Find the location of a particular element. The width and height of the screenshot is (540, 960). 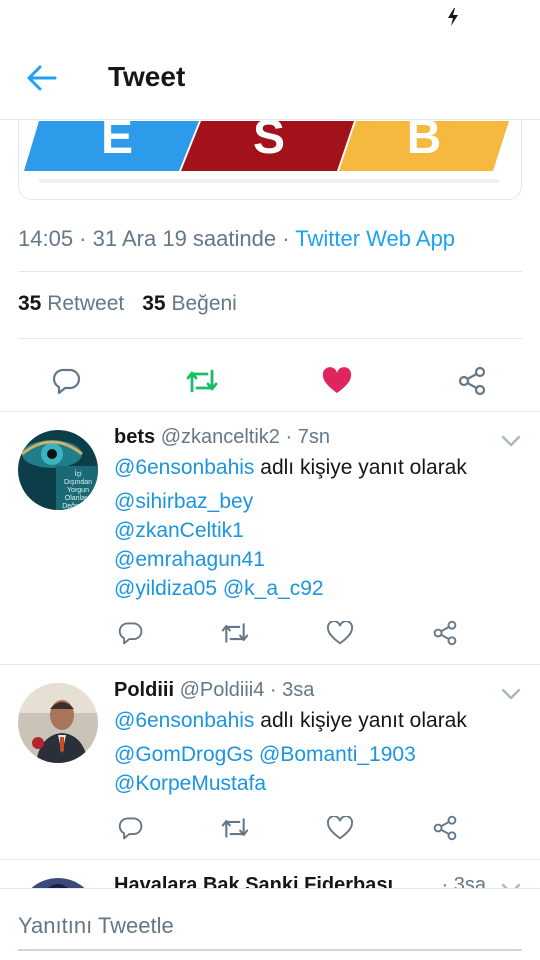

media-letter-b: B is located at coordinates (424, 142).